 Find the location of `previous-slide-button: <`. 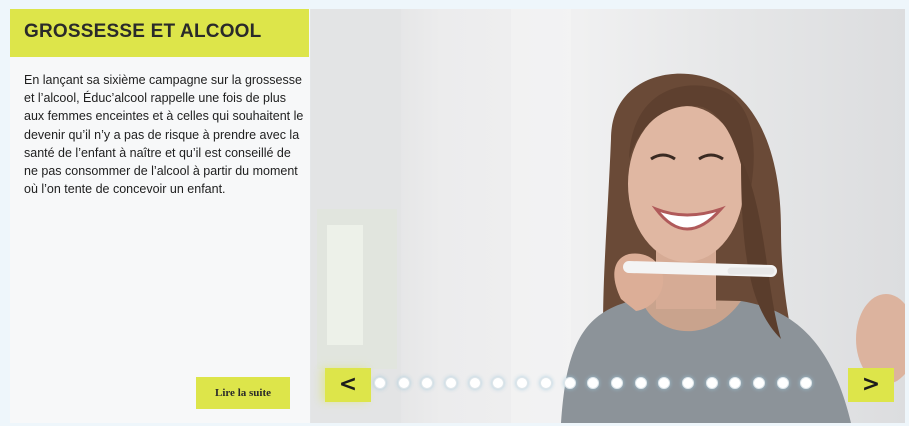

previous-slide-button: < is located at coordinates (348, 385).